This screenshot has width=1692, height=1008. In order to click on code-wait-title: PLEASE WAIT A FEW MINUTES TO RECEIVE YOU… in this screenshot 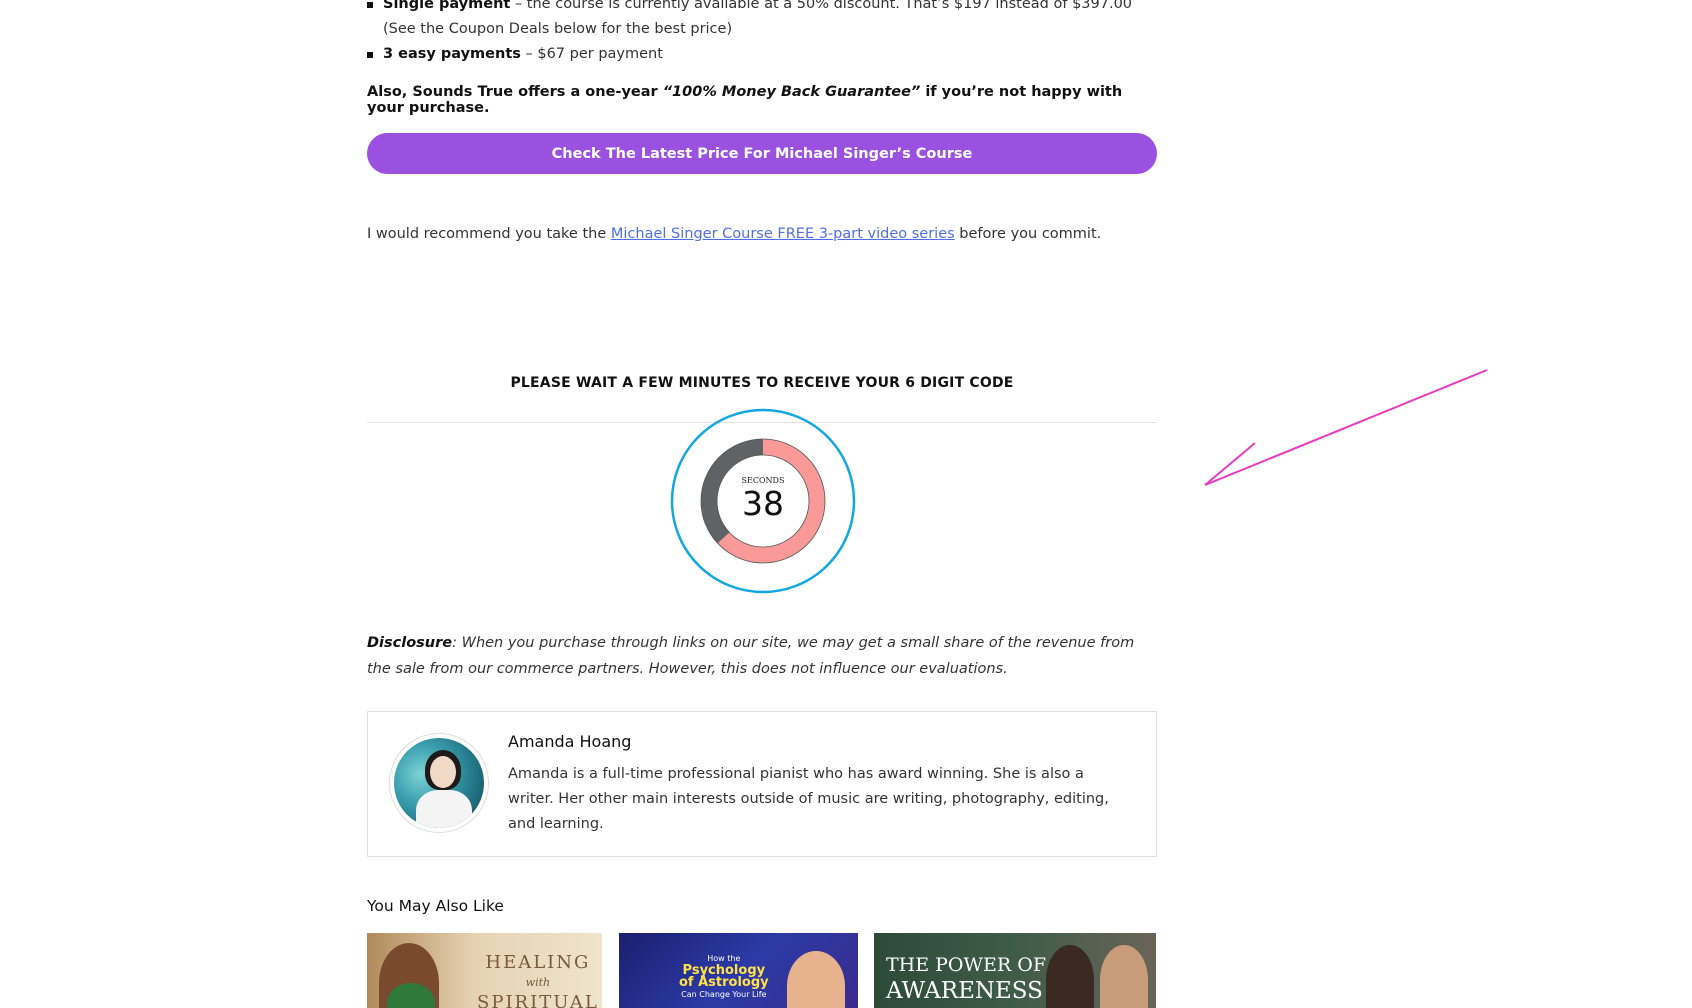, I will do `click(762, 383)`.